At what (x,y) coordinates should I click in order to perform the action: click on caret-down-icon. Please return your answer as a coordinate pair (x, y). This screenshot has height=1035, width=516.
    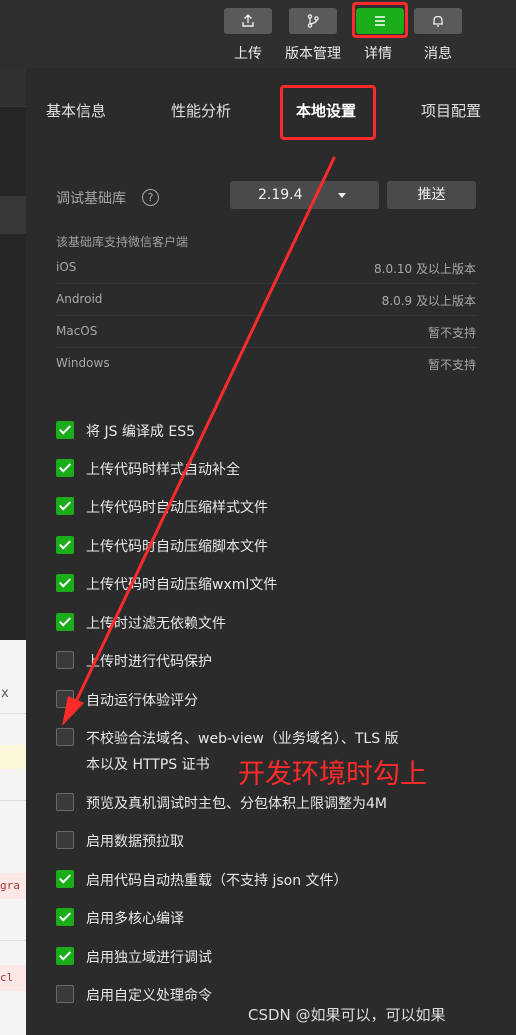
    Looking at the image, I should click on (342, 195).